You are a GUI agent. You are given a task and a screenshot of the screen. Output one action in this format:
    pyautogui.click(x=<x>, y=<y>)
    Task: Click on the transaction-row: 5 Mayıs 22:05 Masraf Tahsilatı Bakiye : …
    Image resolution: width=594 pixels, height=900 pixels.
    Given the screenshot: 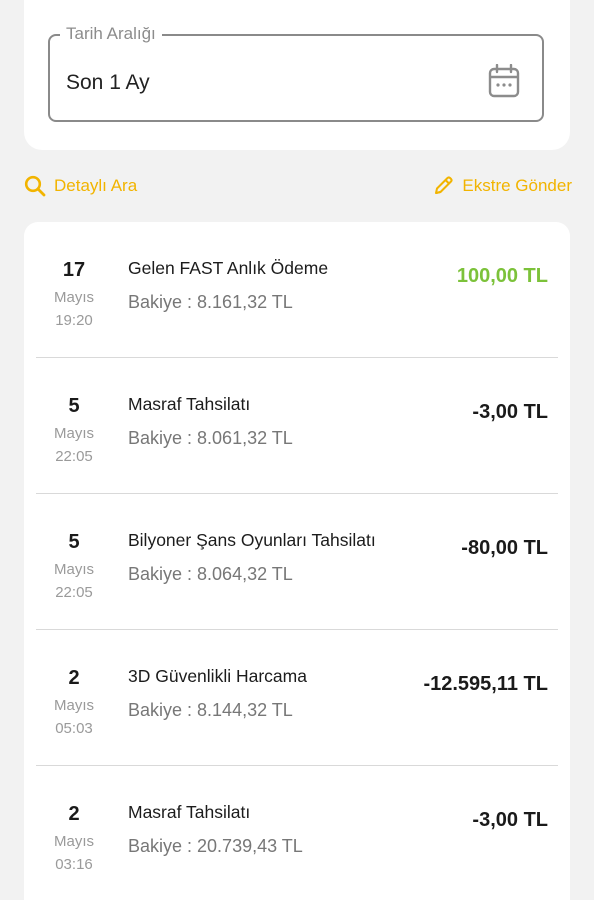 What is the action you would take?
    pyautogui.click(x=297, y=426)
    